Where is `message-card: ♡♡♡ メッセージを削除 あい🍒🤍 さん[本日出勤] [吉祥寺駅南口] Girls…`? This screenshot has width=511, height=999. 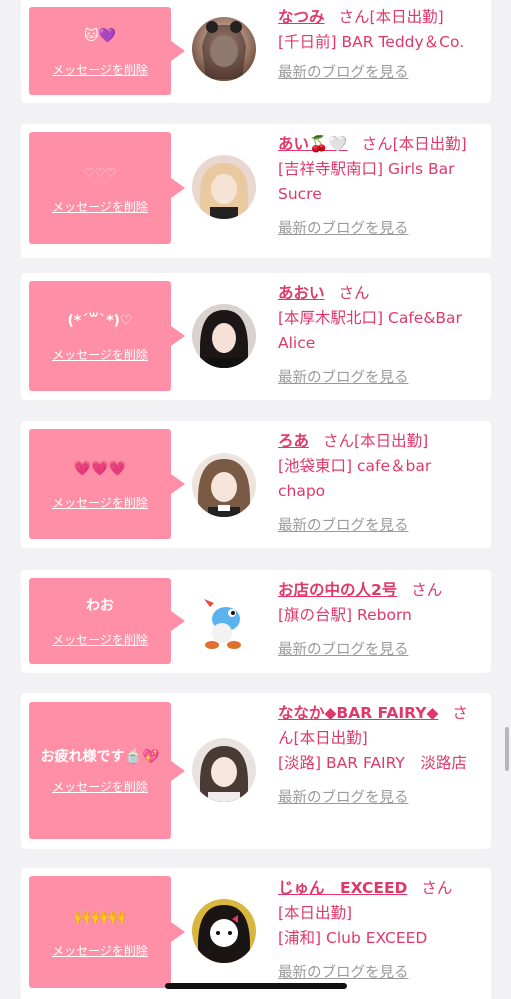 message-card: ♡♡♡ メッセージを削除 あい🍒🤍 さん[本日出勤] [吉祥寺駅南口] Girls… is located at coordinates (256, 191).